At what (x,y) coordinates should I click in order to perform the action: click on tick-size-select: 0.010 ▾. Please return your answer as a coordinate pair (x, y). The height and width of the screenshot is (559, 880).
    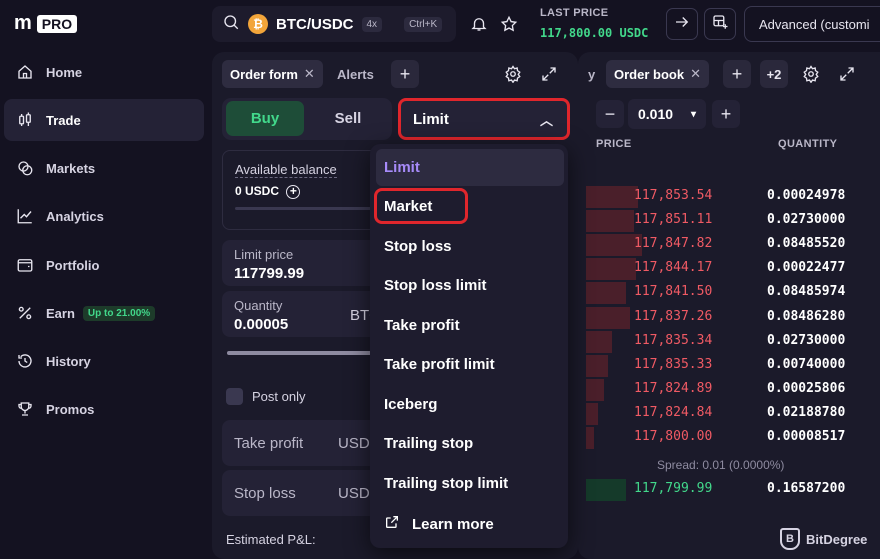
    Looking at the image, I should click on (667, 114).